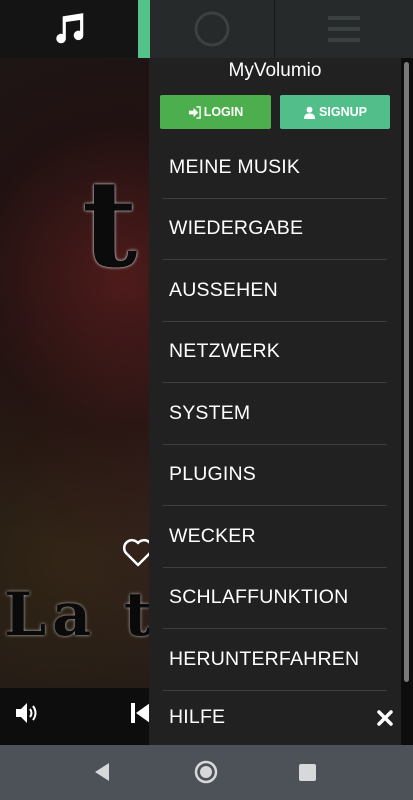  I want to click on menu-item-label: PLUGINS, so click(213, 474).